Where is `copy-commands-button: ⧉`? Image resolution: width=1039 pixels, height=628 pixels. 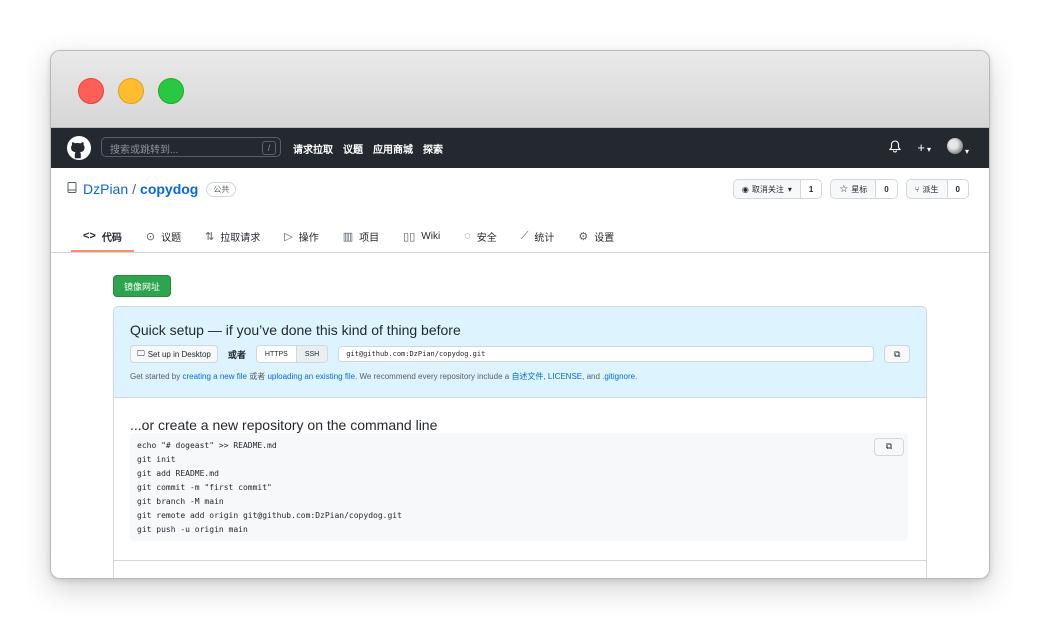 copy-commands-button: ⧉ is located at coordinates (889, 447).